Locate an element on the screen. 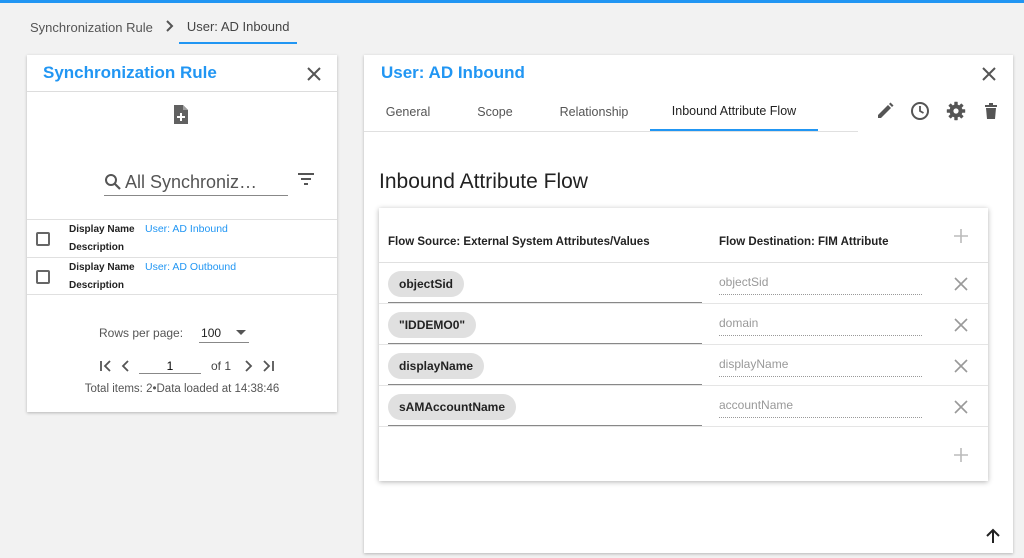 The image size is (1024, 558). rows-per-page-value: 100 is located at coordinates (211, 332).